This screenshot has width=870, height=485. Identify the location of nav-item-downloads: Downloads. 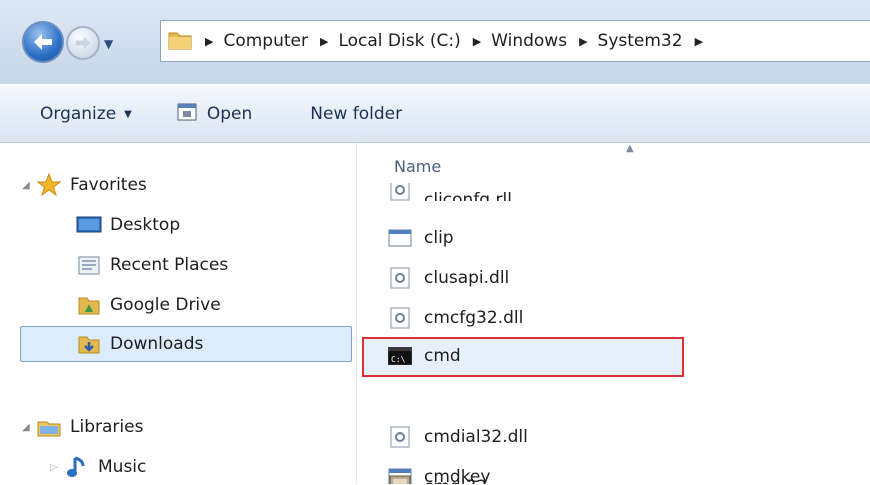
(186, 344).